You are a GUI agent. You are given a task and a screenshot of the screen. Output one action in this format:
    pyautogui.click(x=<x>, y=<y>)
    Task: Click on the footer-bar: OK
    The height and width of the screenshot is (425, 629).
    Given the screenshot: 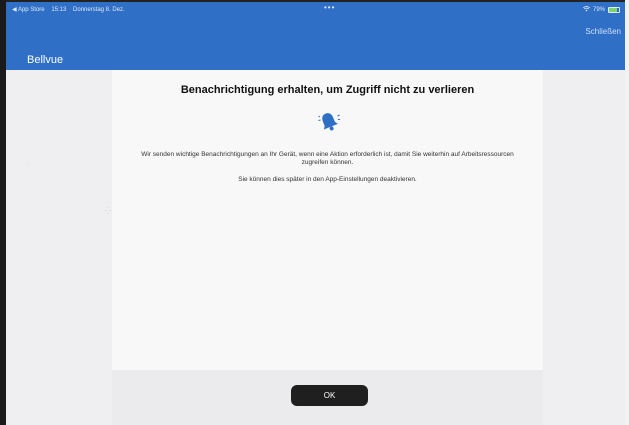 What is the action you would take?
    pyautogui.click(x=327, y=397)
    